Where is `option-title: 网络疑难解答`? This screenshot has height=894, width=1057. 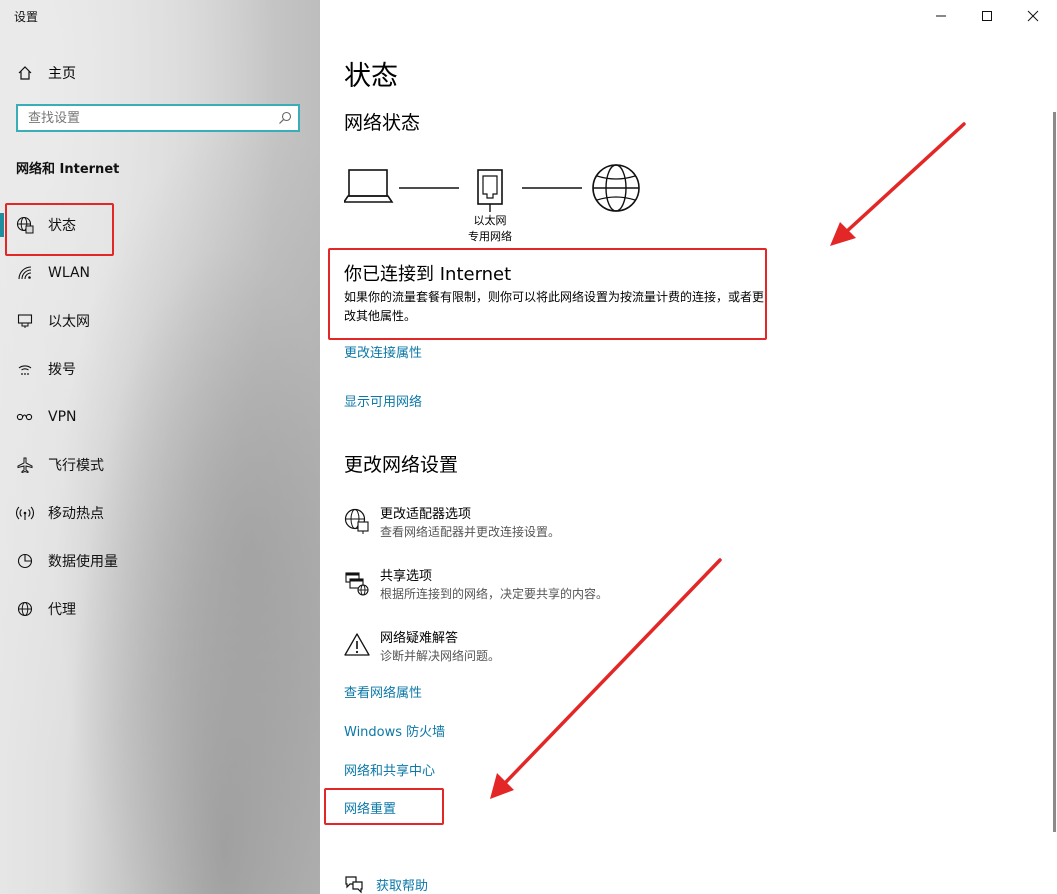 option-title: 网络疑难解答 is located at coordinates (419, 638).